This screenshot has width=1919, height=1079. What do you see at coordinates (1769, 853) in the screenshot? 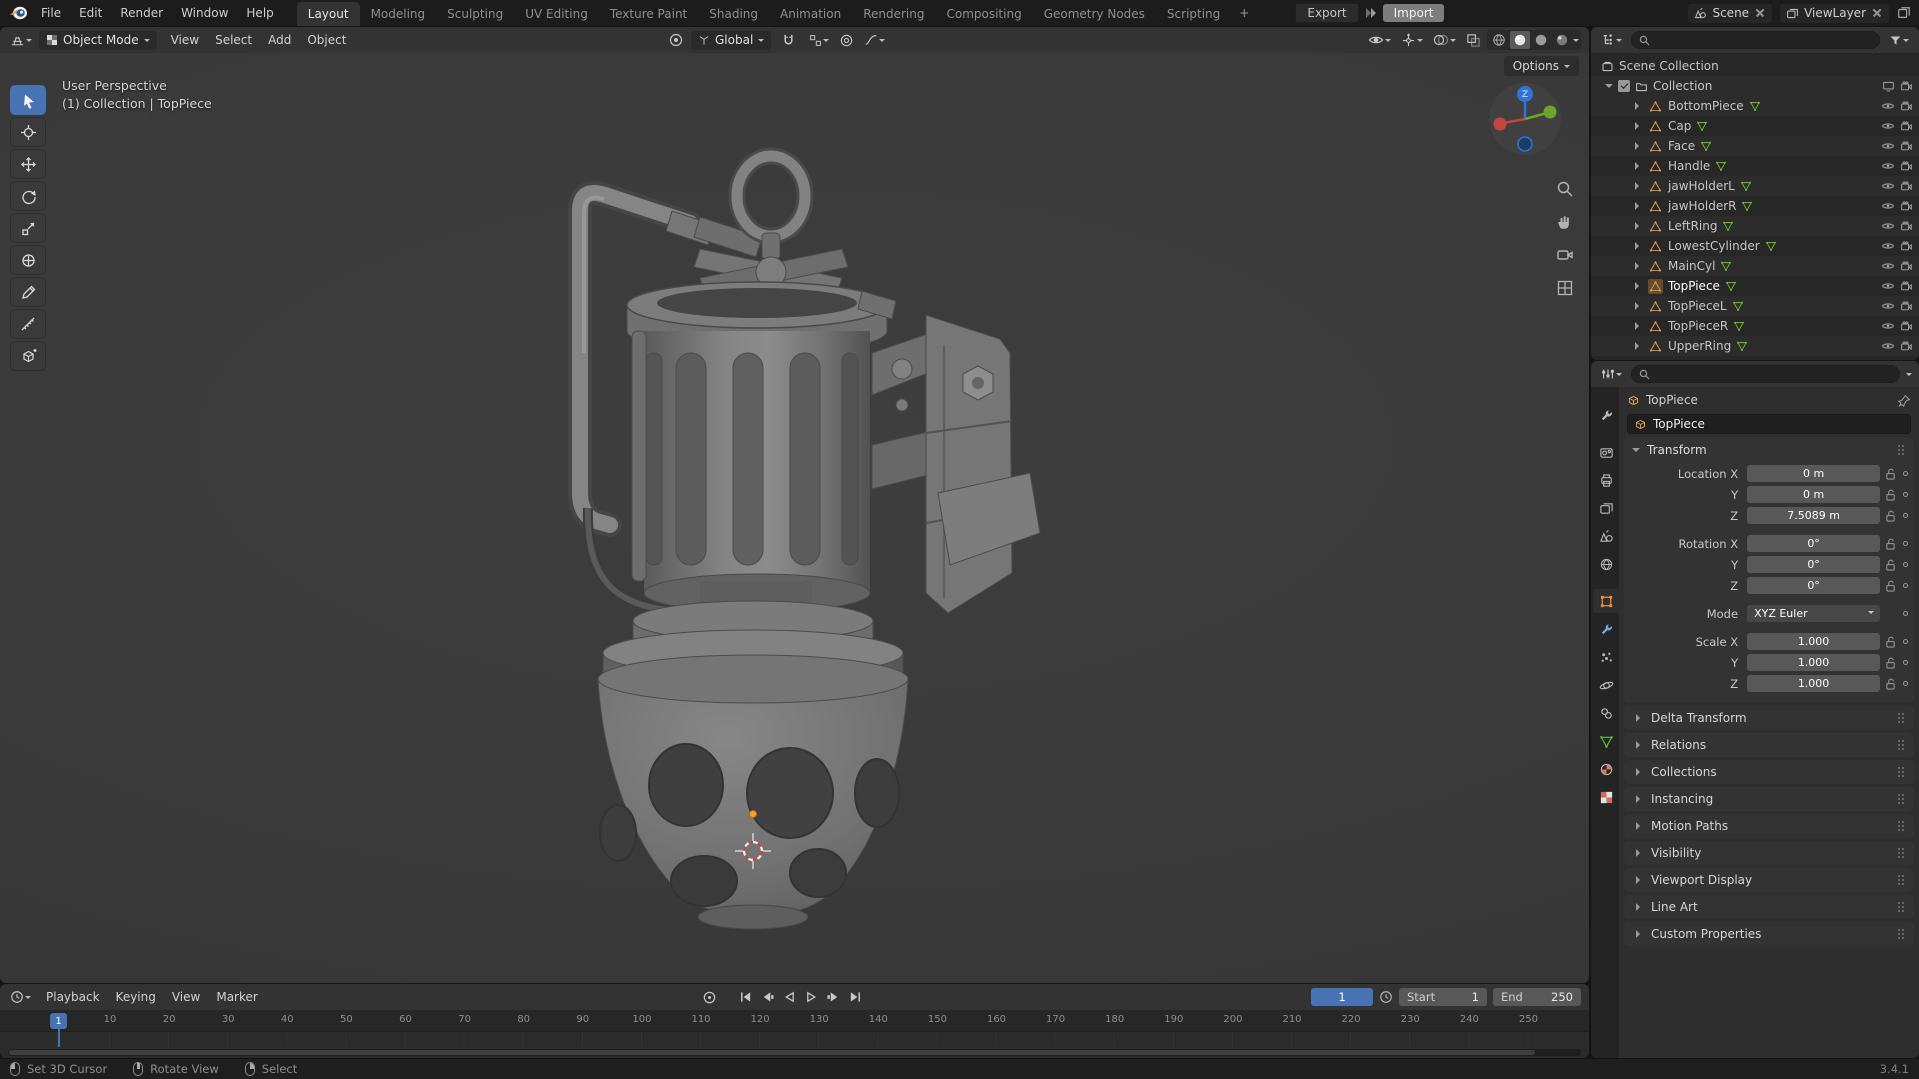
I see `properties-section-header: Visibility` at bounding box center [1769, 853].